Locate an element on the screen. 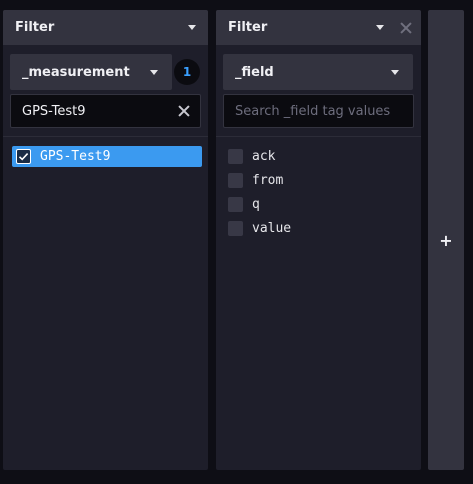  list-item: ack is located at coordinates (259, 156).